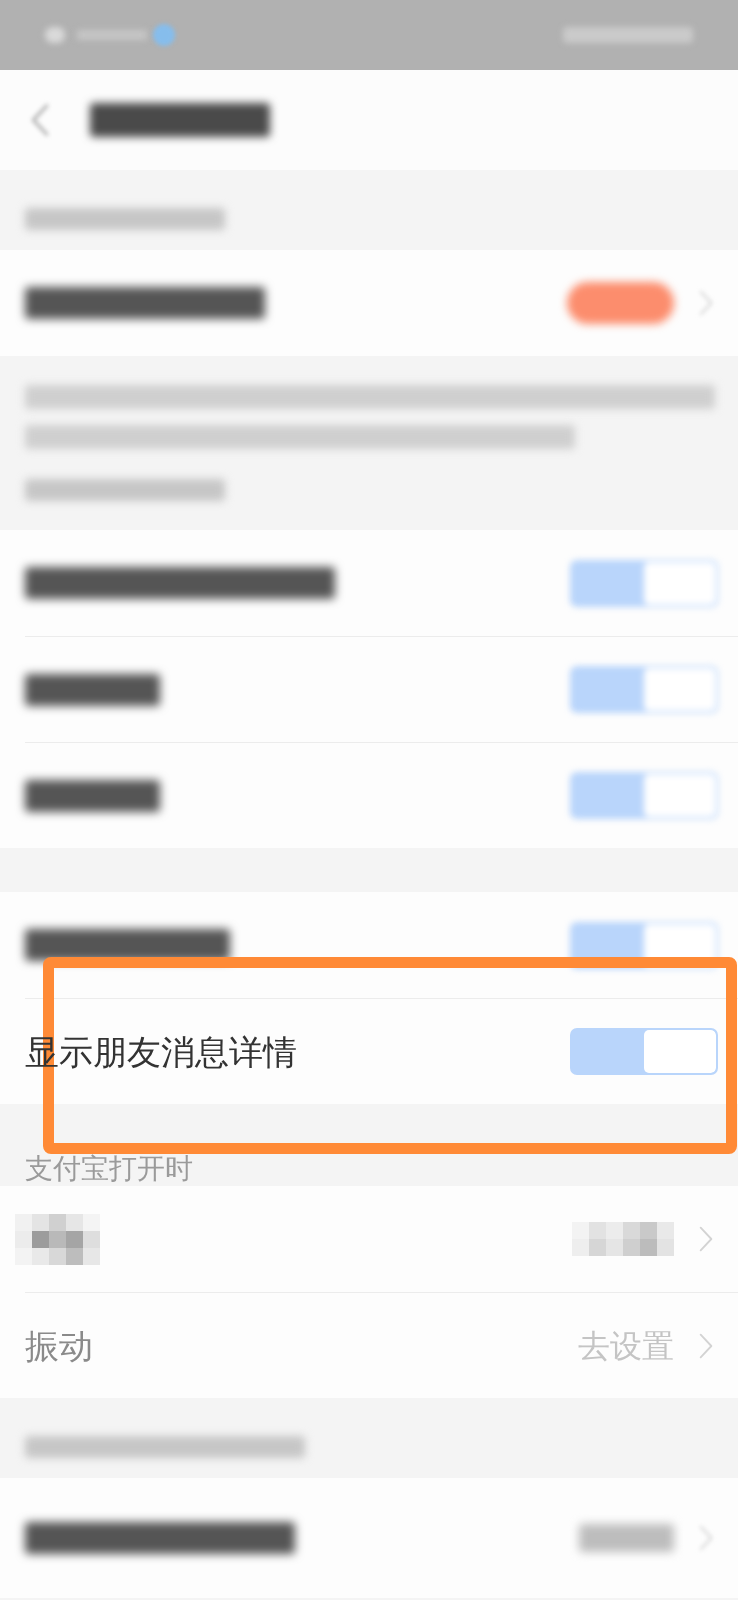 This screenshot has height=1600, width=738. Describe the element at coordinates (40, 120) in the screenshot. I see `back-icon` at that location.